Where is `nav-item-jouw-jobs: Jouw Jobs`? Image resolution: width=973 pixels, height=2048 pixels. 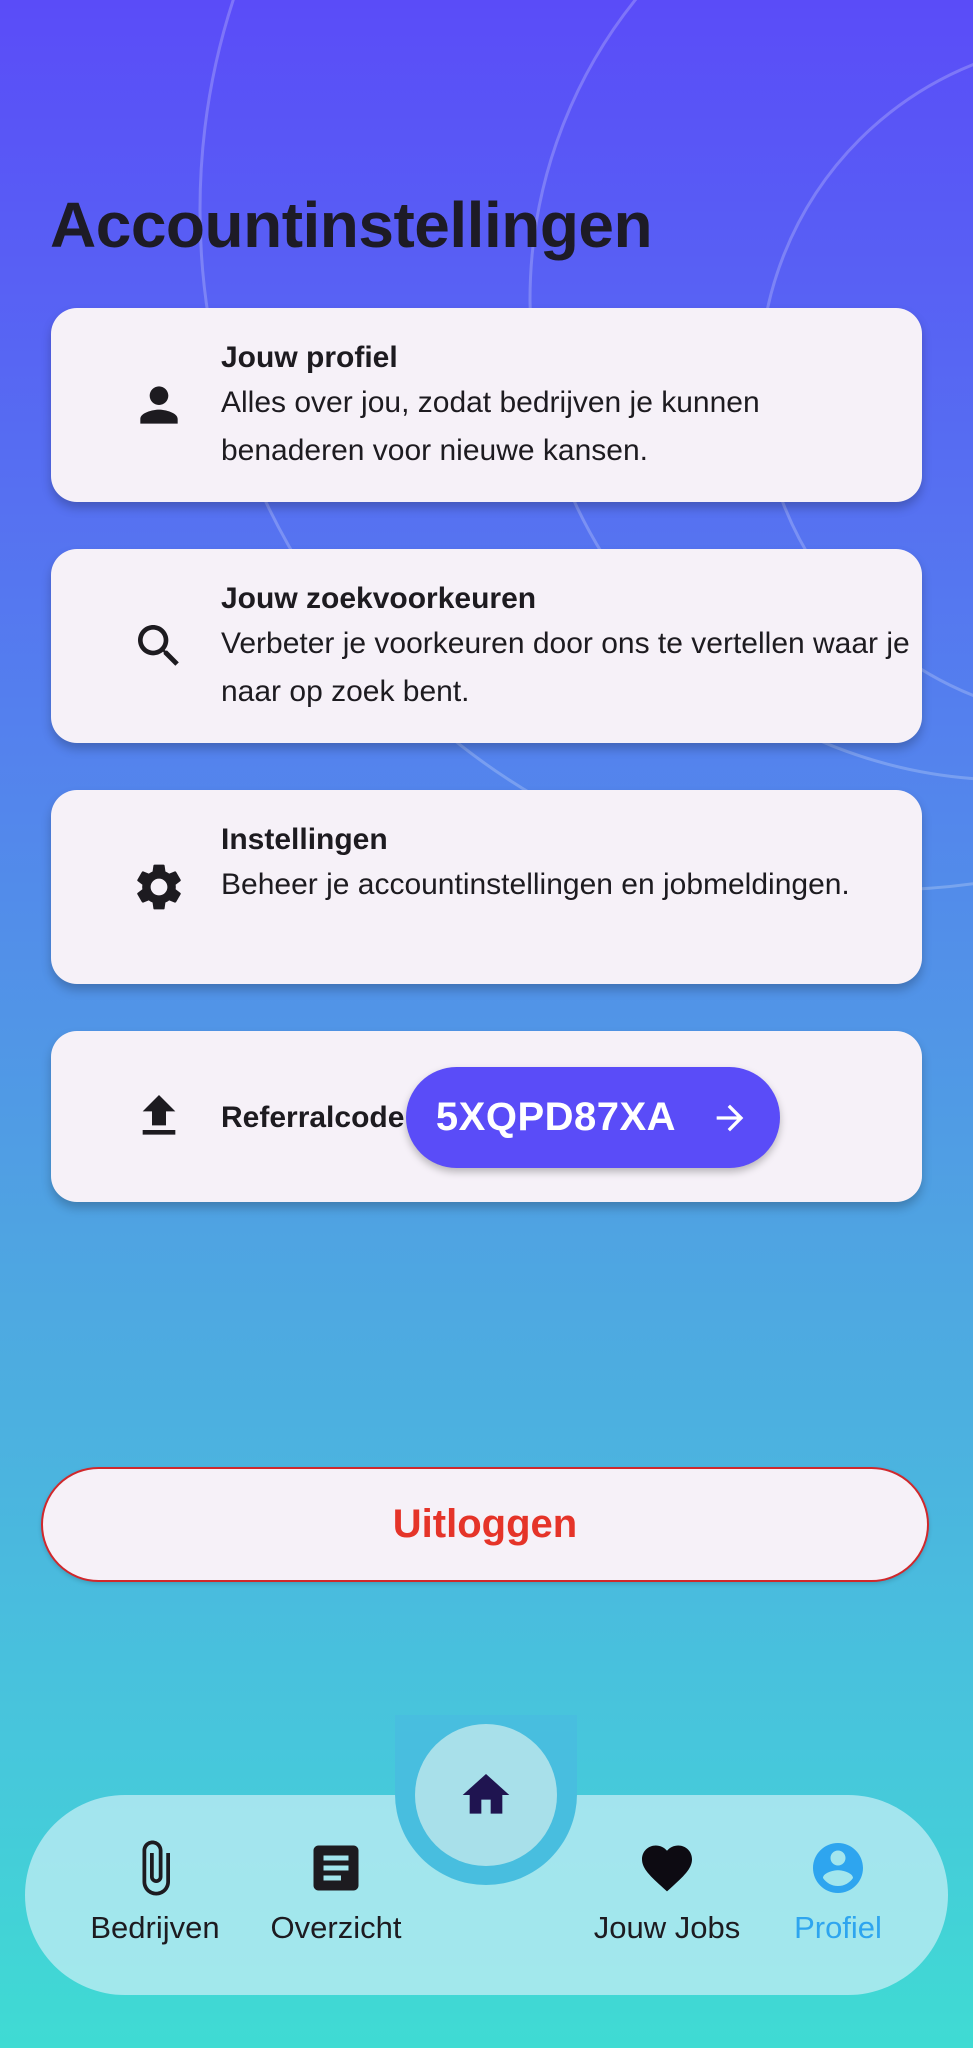 nav-item-jouw-jobs: Jouw Jobs is located at coordinates (667, 1892).